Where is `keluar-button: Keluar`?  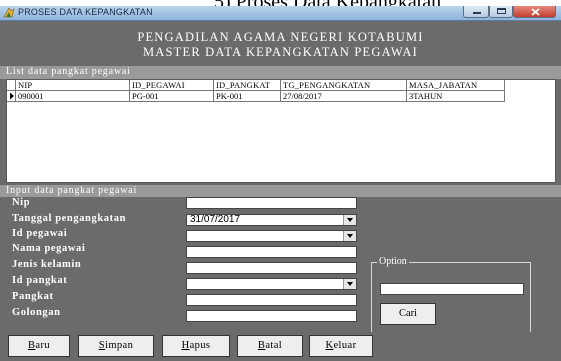
keluar-button: Keluar is located at coordinates (341, 346).